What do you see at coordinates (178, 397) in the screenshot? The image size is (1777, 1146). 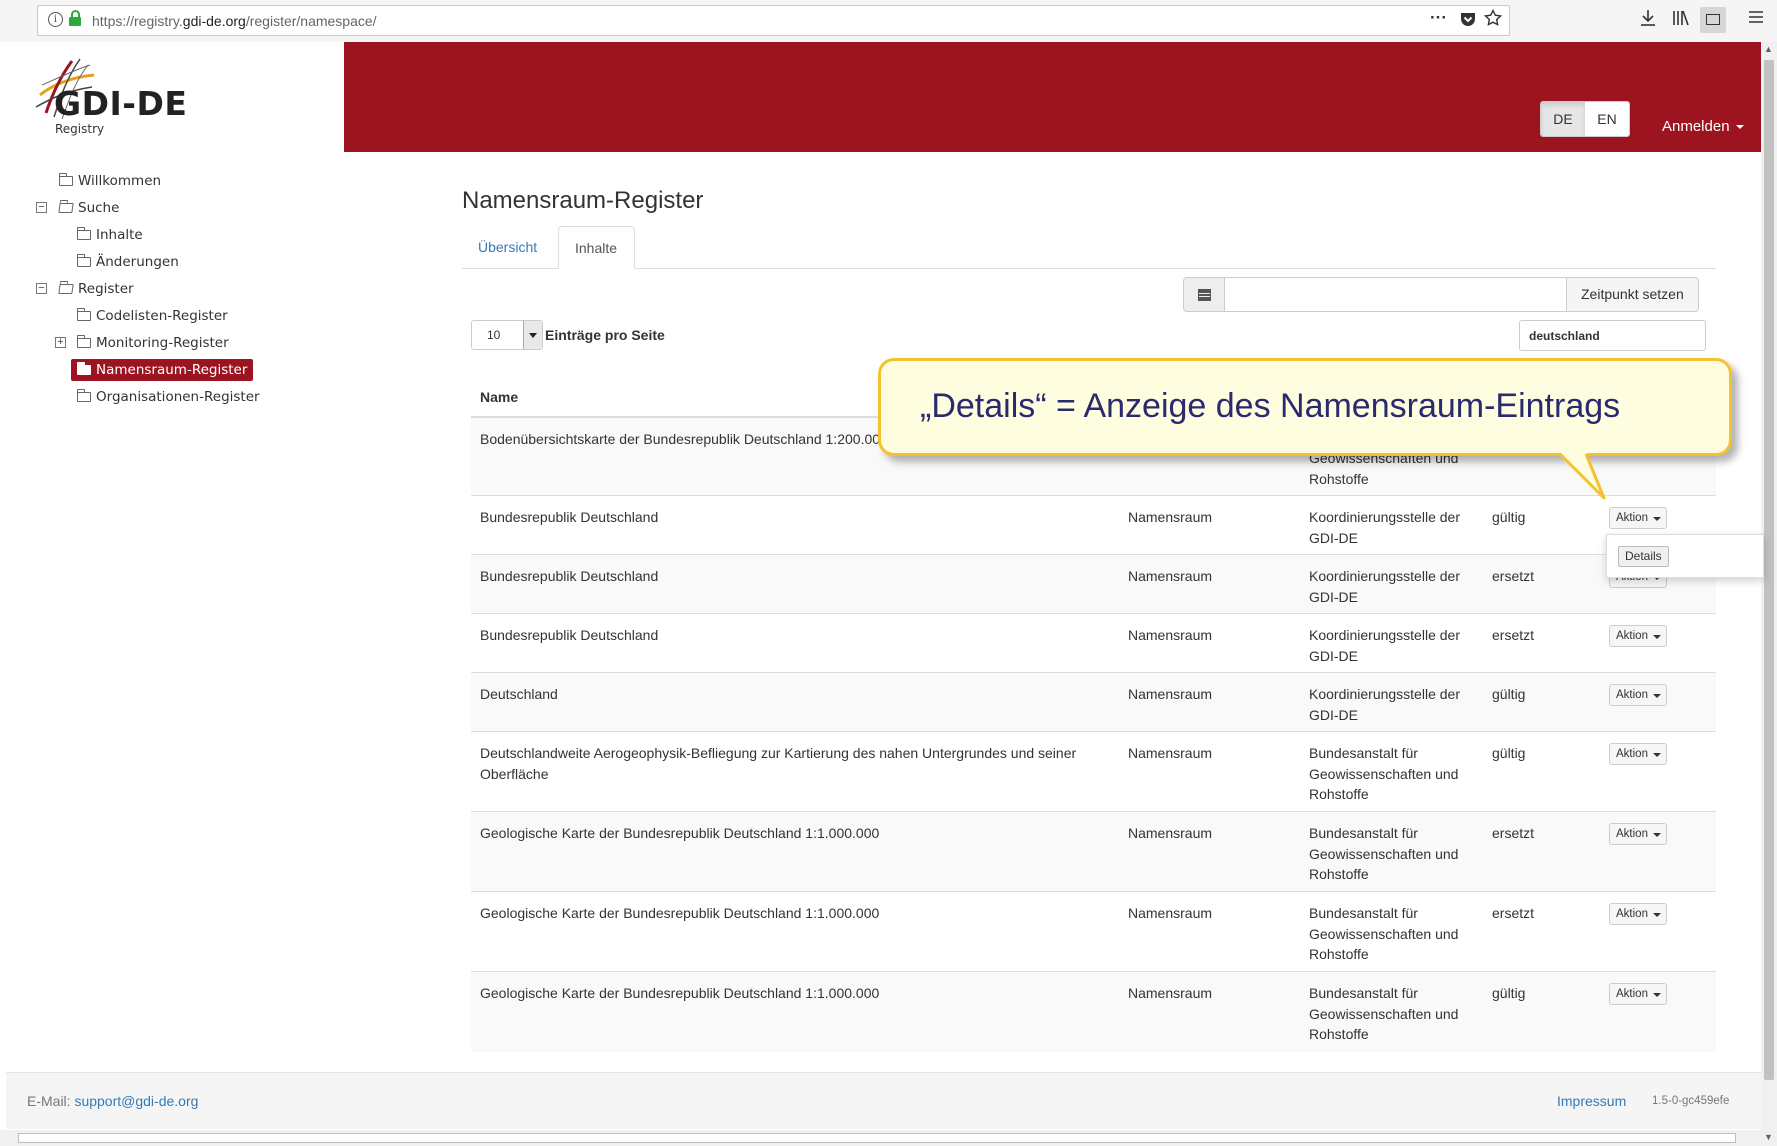 I see `tree-label: Organisationen-Register` at bounding box center [178, 397].